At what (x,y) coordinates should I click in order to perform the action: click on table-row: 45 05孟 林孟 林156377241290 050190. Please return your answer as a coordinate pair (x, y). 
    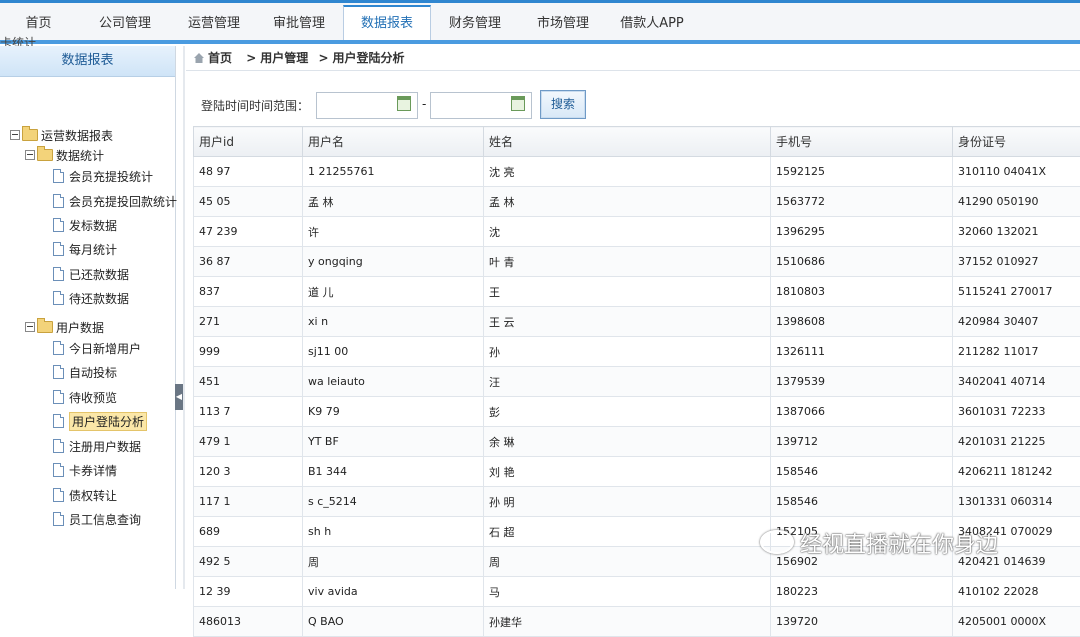
    Looking at the image, I should click on (637, 202).